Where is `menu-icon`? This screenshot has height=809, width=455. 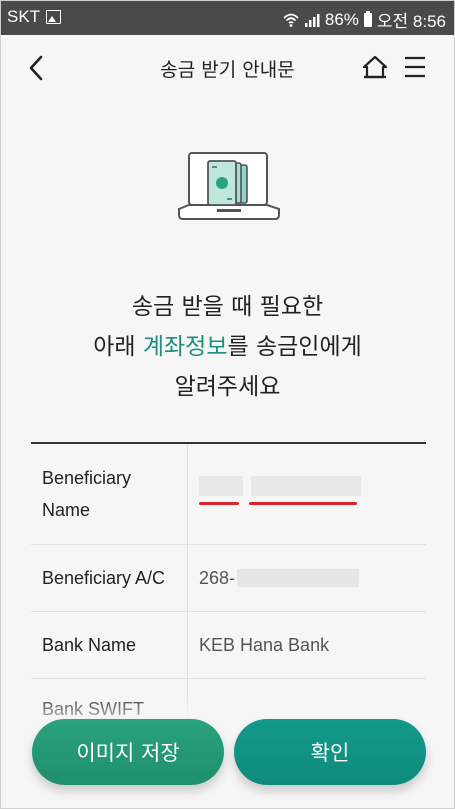
menu-icon is located at coordinates (415, 67).